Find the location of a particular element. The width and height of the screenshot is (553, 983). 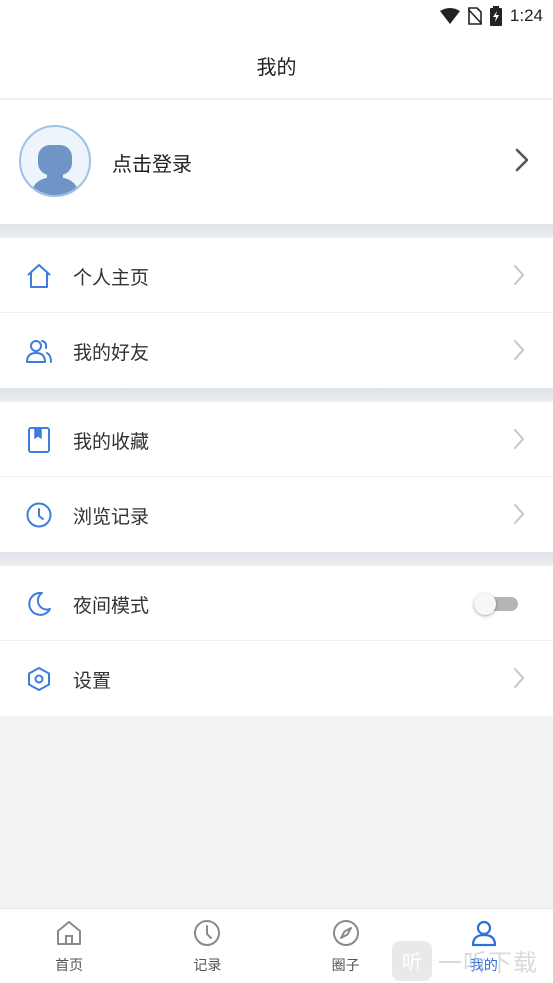

page-title: 我的 is located at coordinates (276, 66).